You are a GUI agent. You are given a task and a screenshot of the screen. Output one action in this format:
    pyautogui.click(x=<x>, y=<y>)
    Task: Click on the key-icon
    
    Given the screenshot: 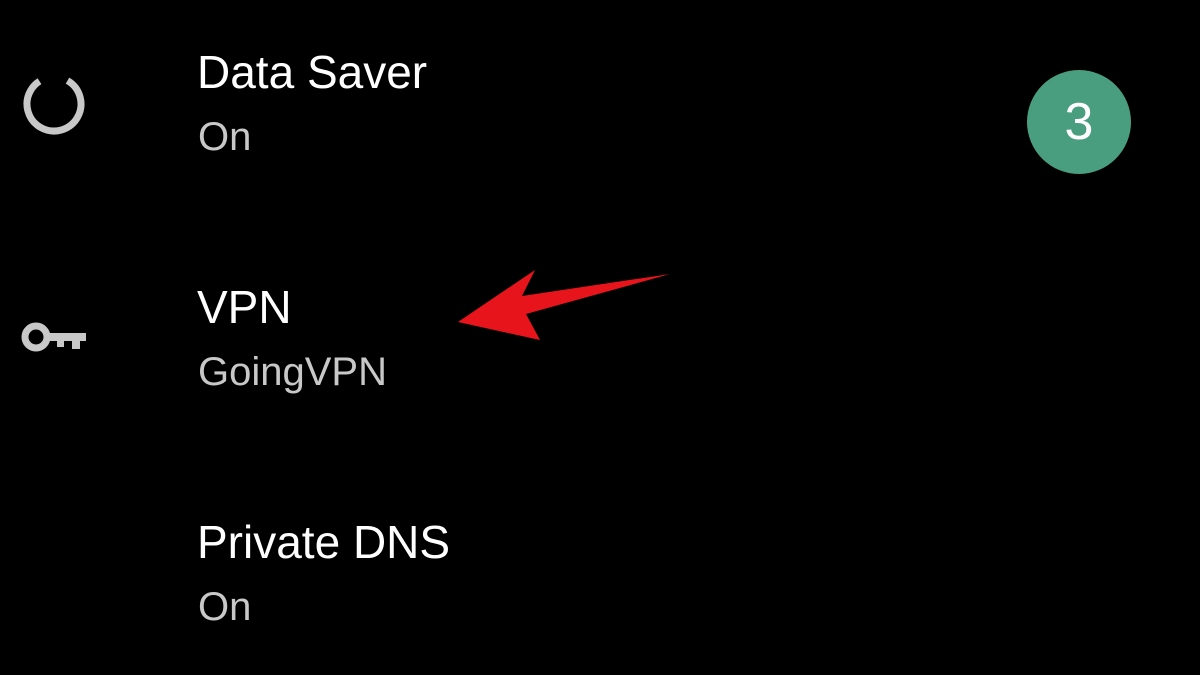 What is the action you would take?
    pyautogui.click(x=53, y=337)
    